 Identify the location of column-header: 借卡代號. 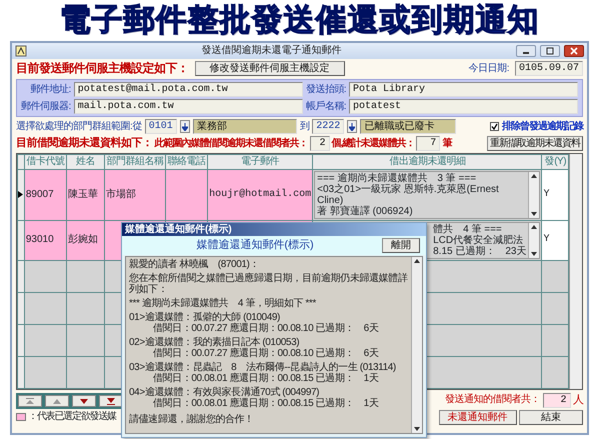
(45, 161).